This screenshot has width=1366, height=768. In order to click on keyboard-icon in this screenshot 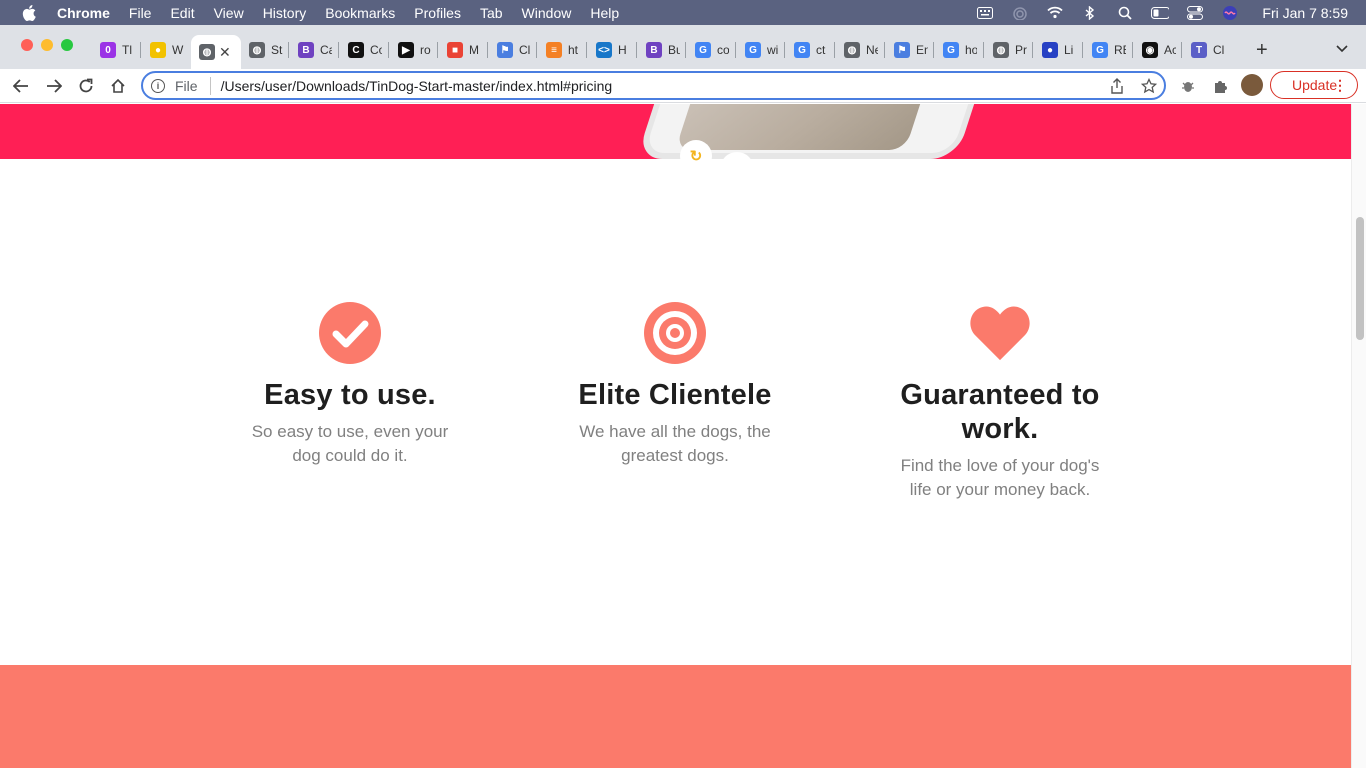, I will do `click(985, 13)`.